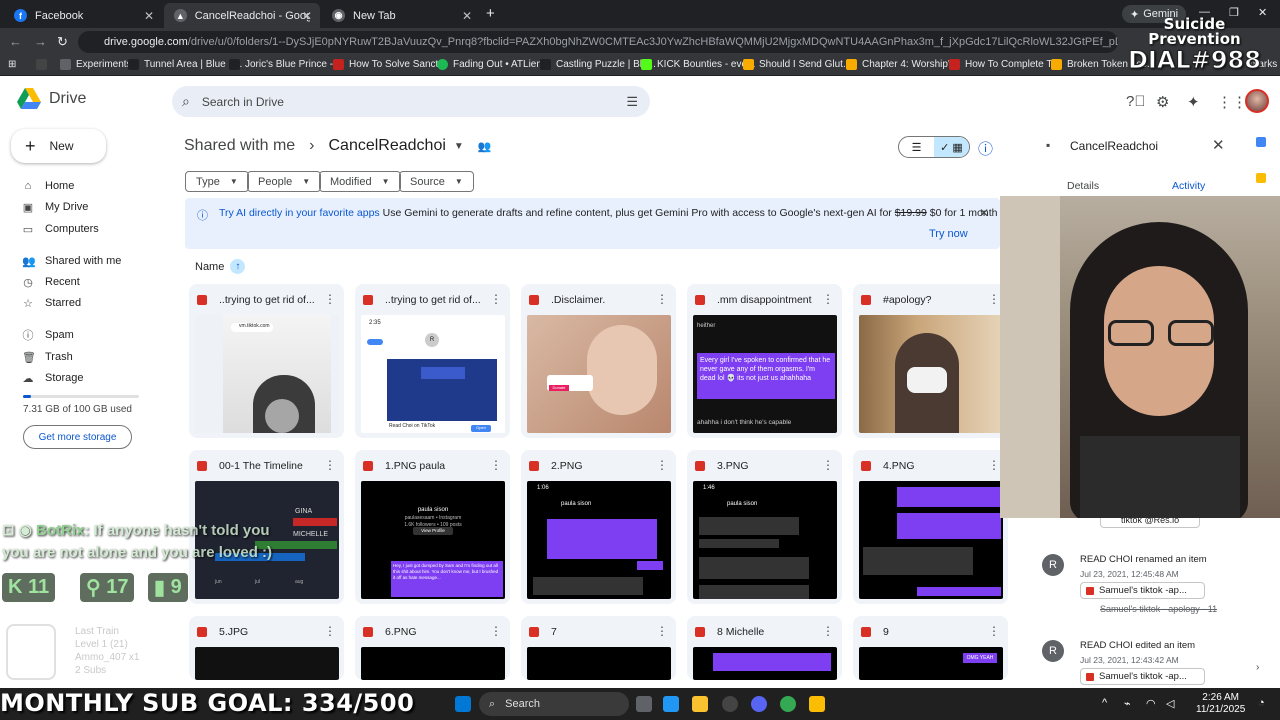 Image resolution: width=1280 pixels, height=720 pixels. What do you see at coordinates (930, 361) in the screenshot?
I see `file-card: #apology? ⋮` at bounding box center [930, 361].